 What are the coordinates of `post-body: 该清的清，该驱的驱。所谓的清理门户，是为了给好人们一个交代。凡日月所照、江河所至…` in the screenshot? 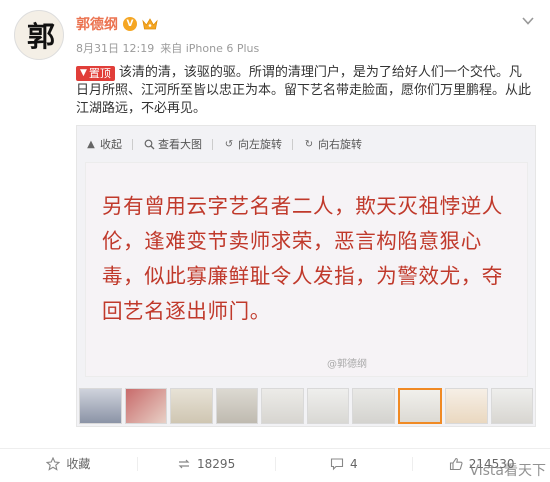 It's located at (304, 90).